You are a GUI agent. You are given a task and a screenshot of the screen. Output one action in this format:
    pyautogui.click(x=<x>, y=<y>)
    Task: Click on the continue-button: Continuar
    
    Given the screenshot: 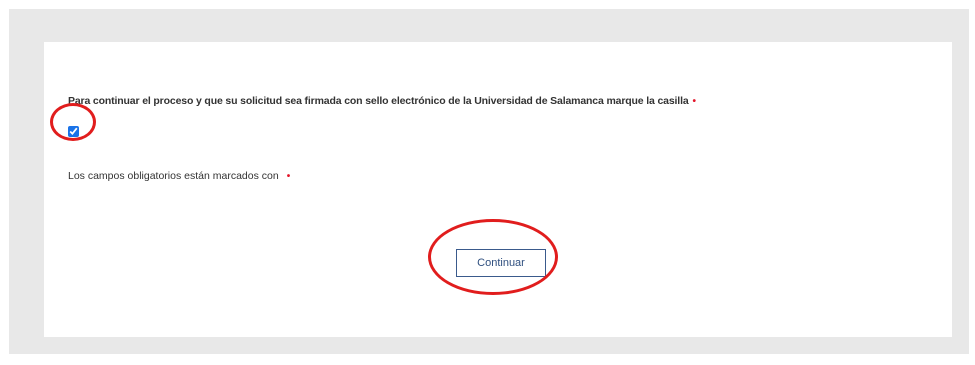 What is the action you would take?
    pyautogui.click(x=501, y=263)
    